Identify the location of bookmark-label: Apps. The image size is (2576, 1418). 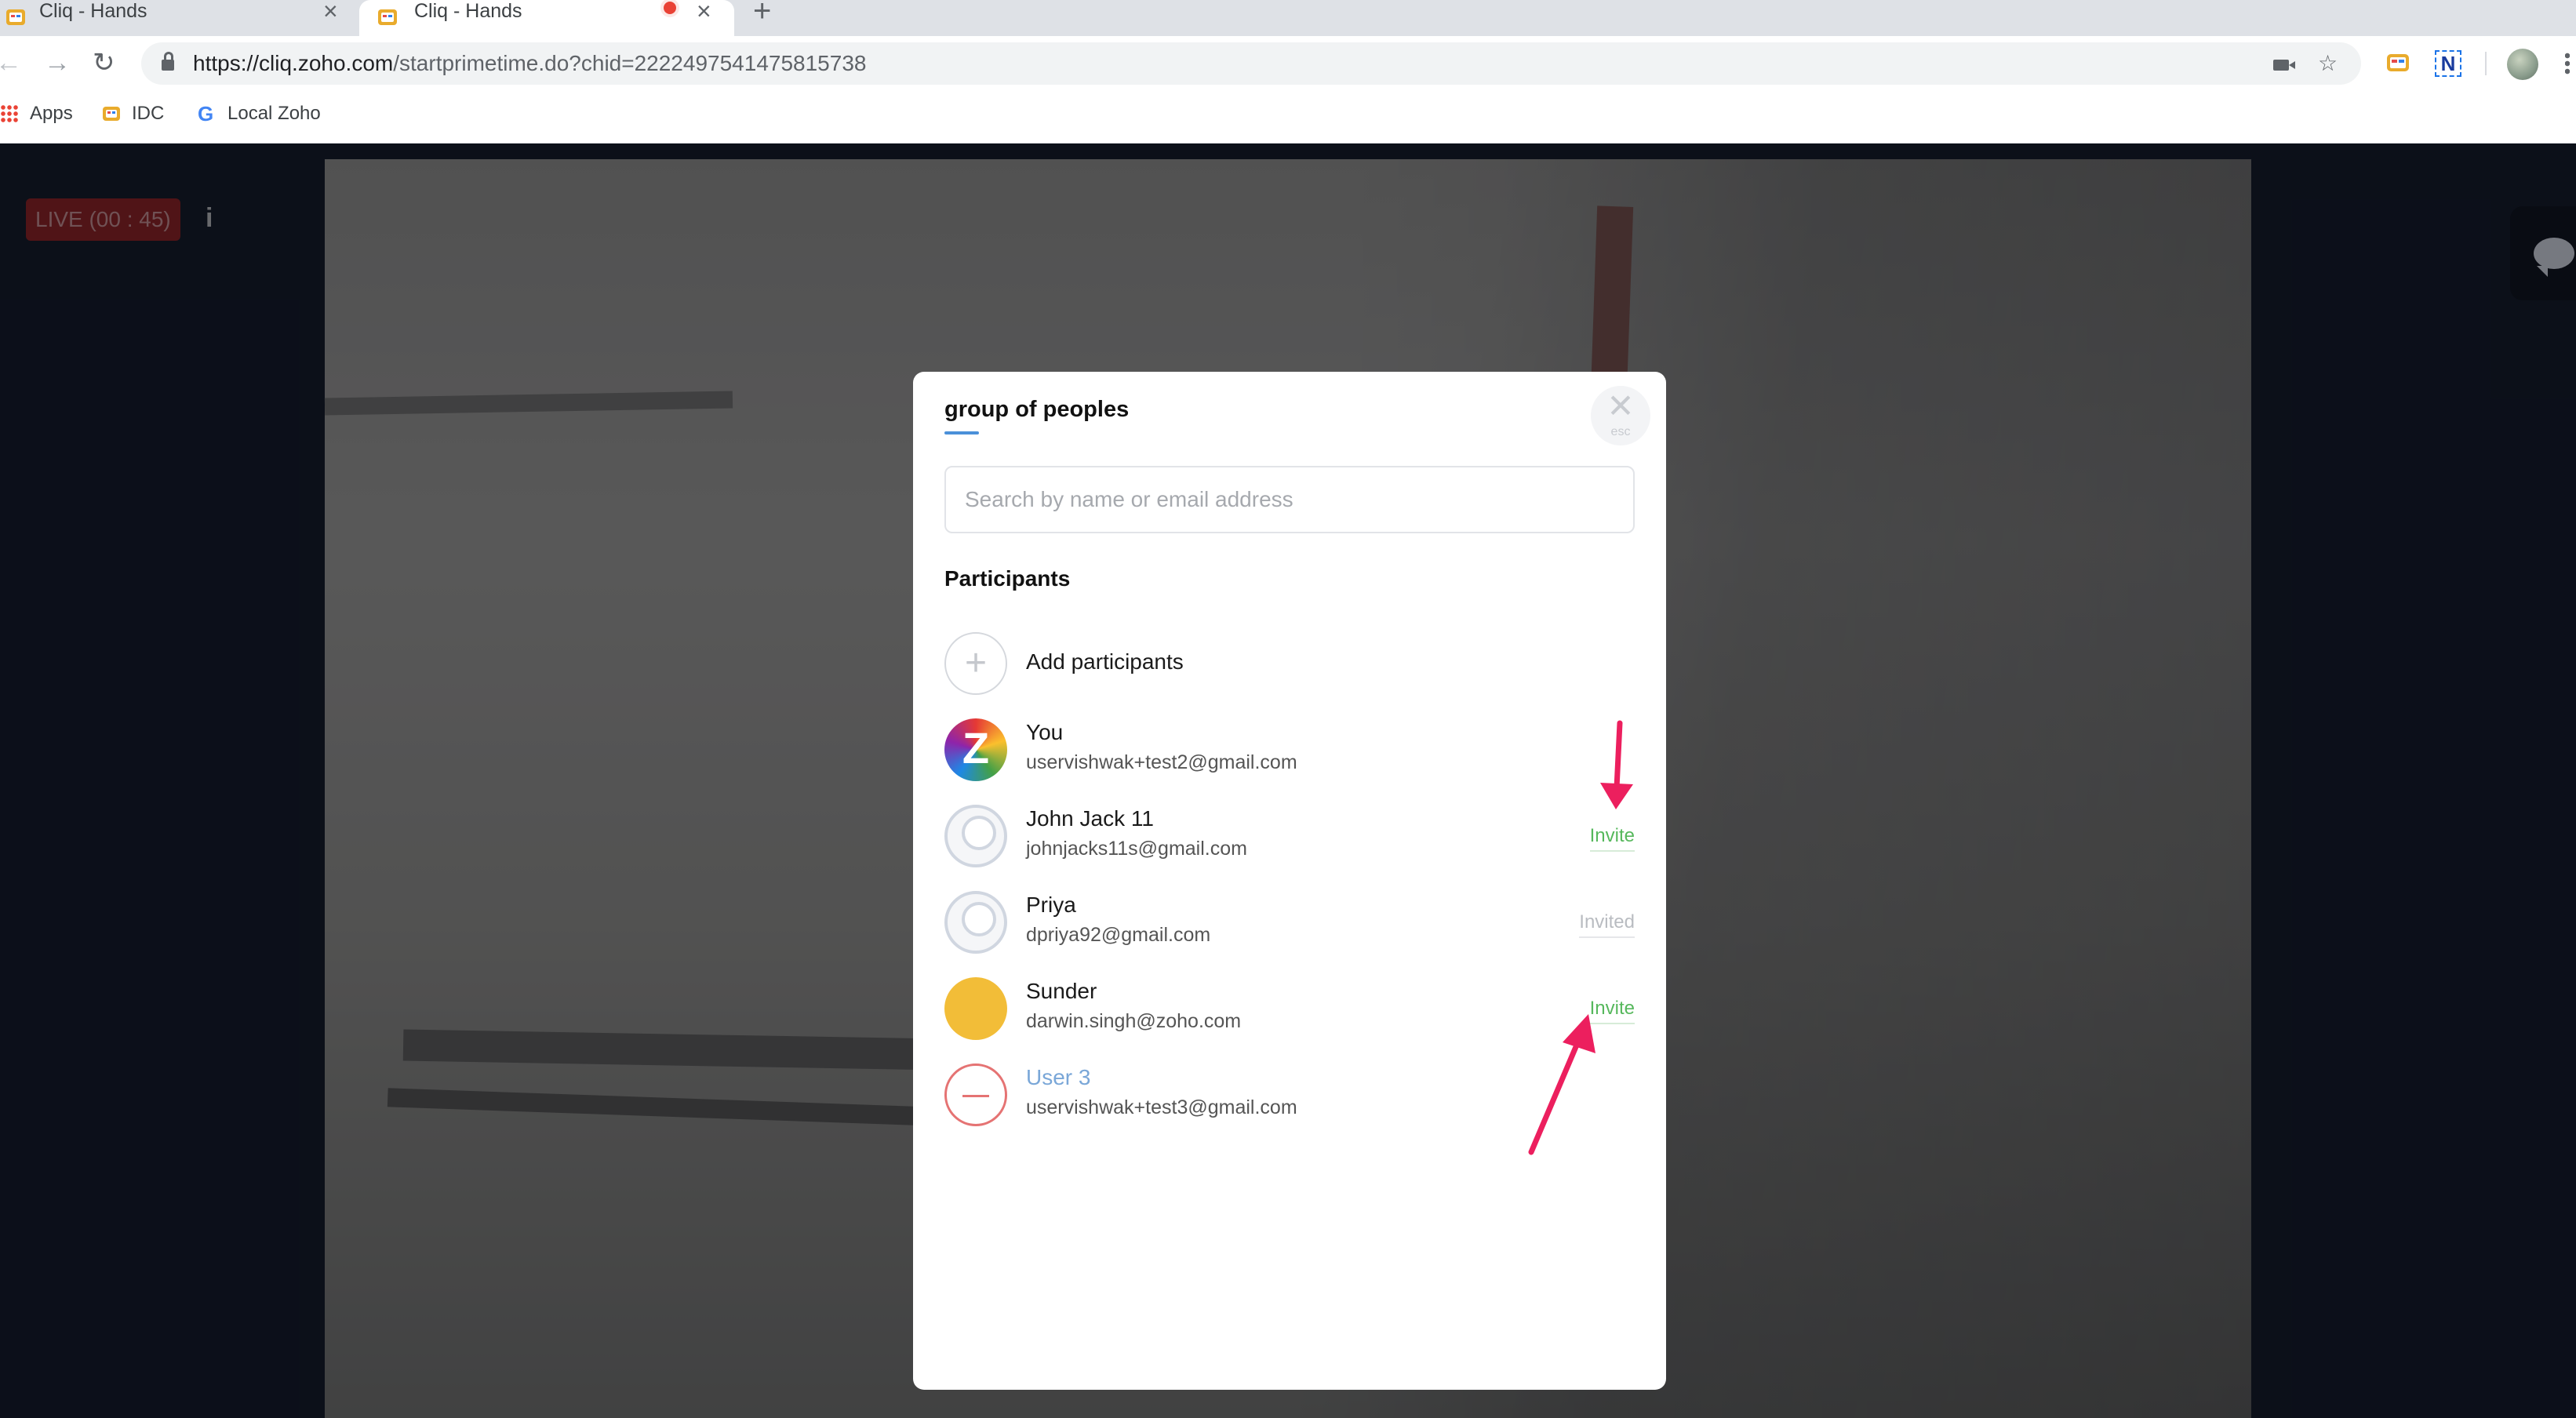
(51, 113).